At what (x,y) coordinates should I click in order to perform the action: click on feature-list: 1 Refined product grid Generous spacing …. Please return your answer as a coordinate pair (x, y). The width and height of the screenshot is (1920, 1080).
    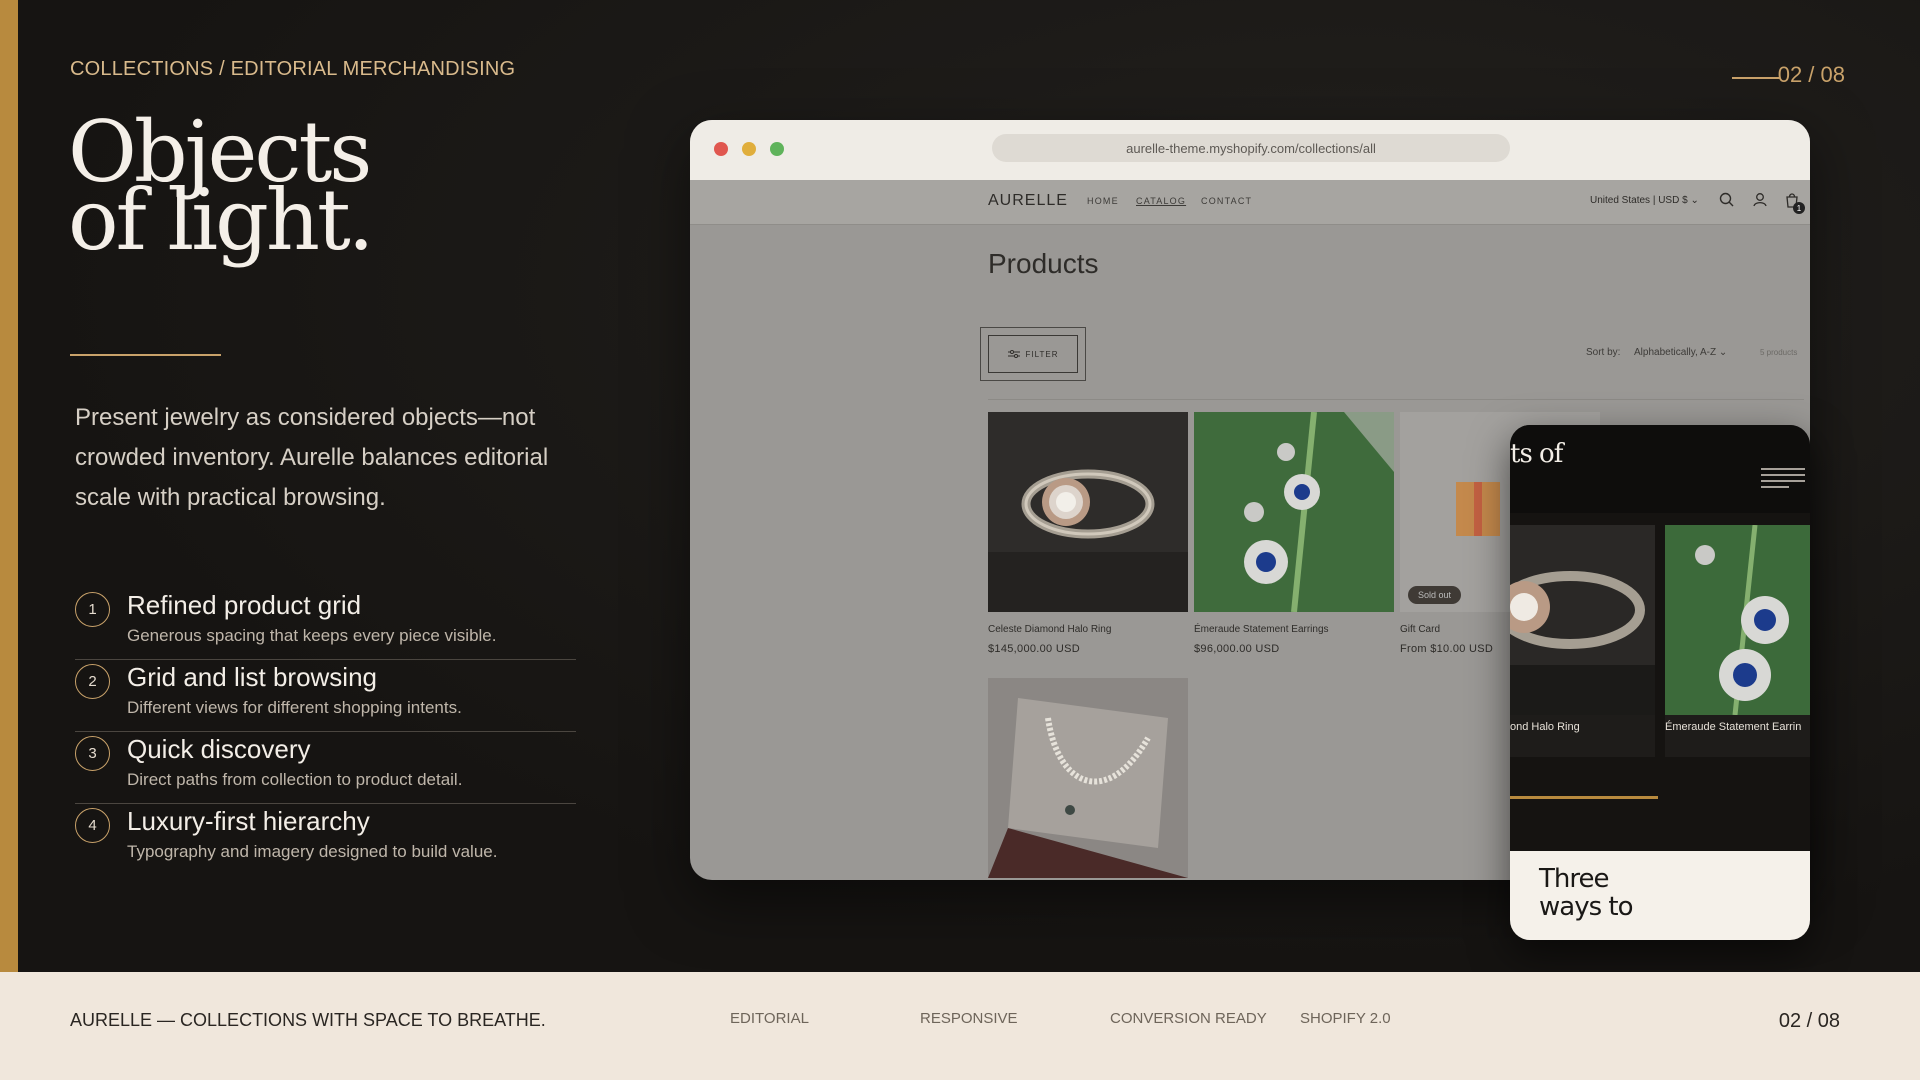
    Looking at the image, I should click on (325, 732).